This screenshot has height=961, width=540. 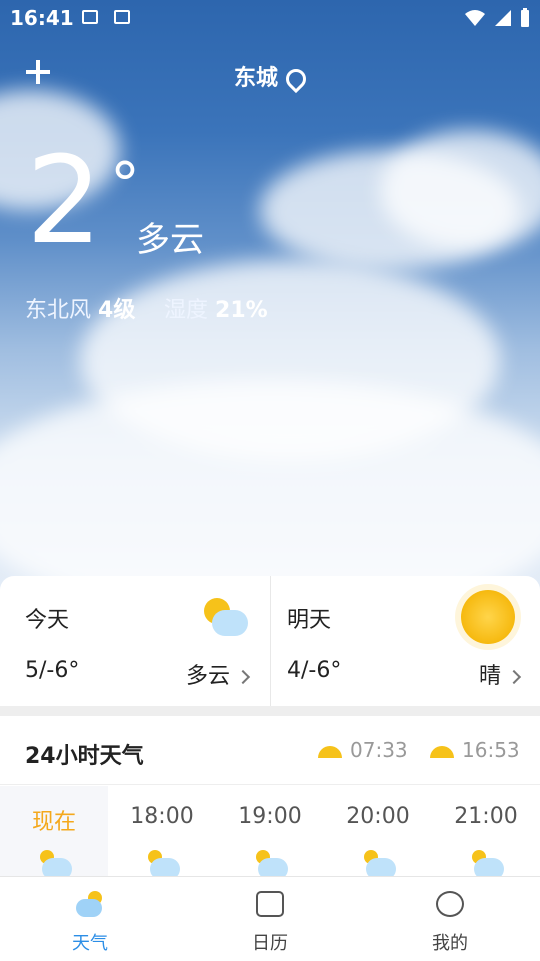 What do you see at coordinates (42, 18) in the screenshot?
I see `status-time: 16:41` at bounding box center [42, 18].